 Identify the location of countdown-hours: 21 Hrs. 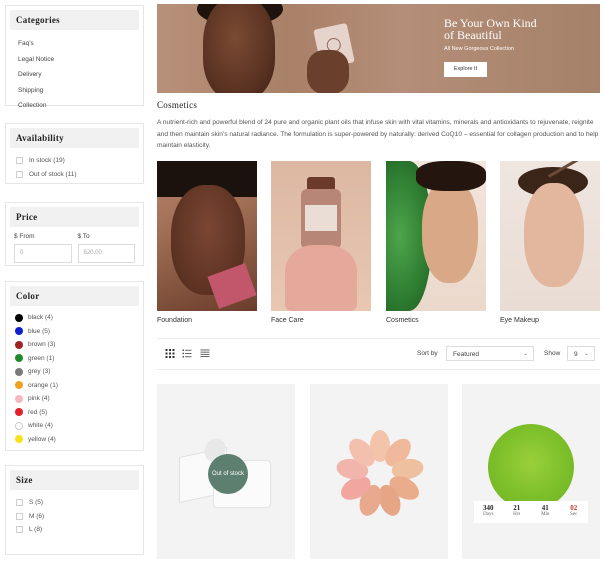
(517, 512).